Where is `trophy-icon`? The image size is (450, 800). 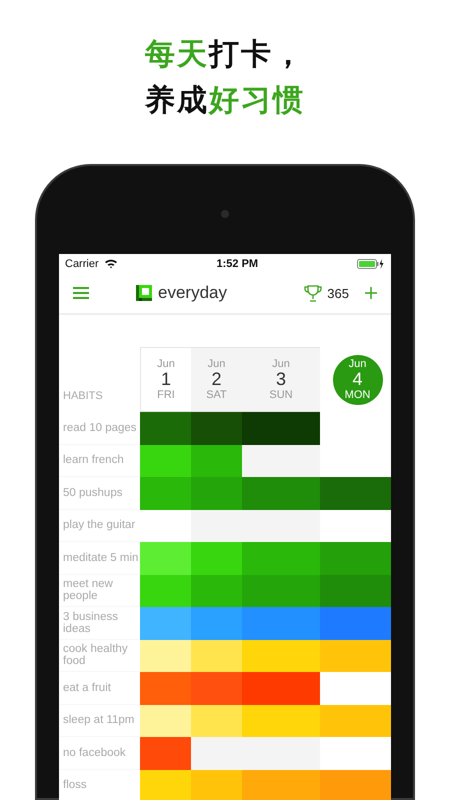
trophy-icon is located at coordinates (313, 293).